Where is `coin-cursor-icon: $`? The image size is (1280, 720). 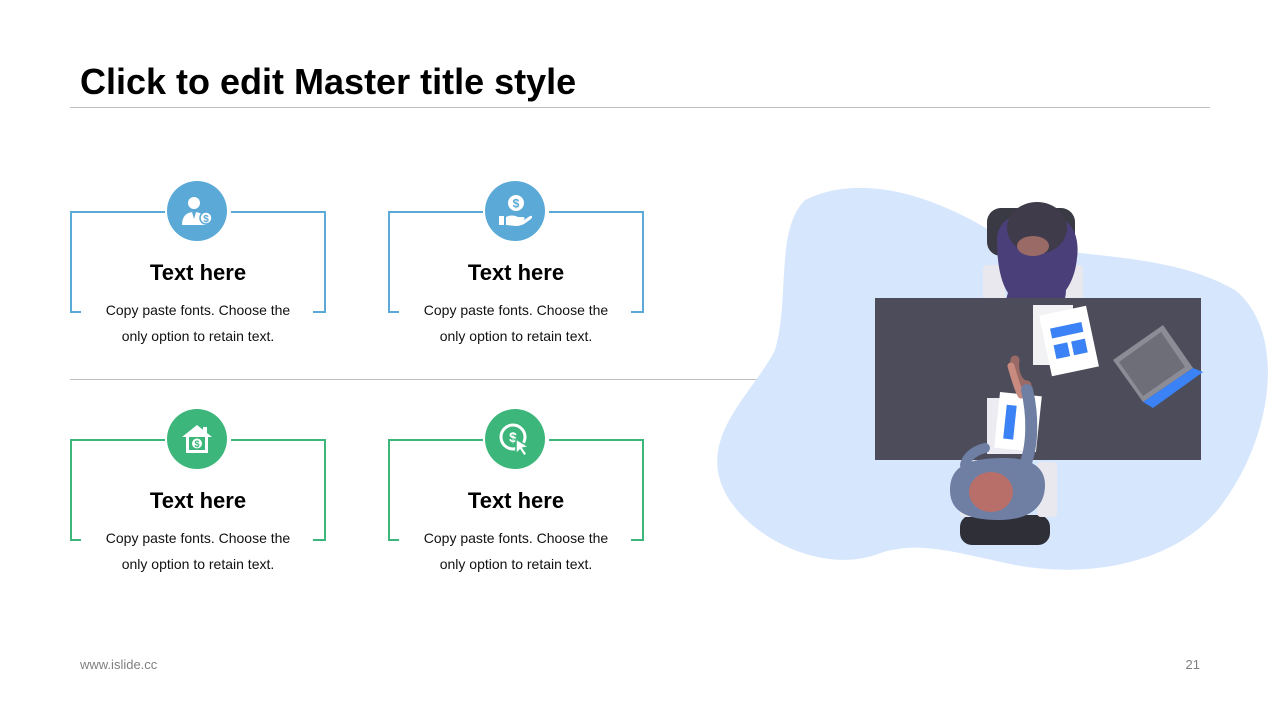 coin-cursor-icon: $ is located at coordinates (515, 439).